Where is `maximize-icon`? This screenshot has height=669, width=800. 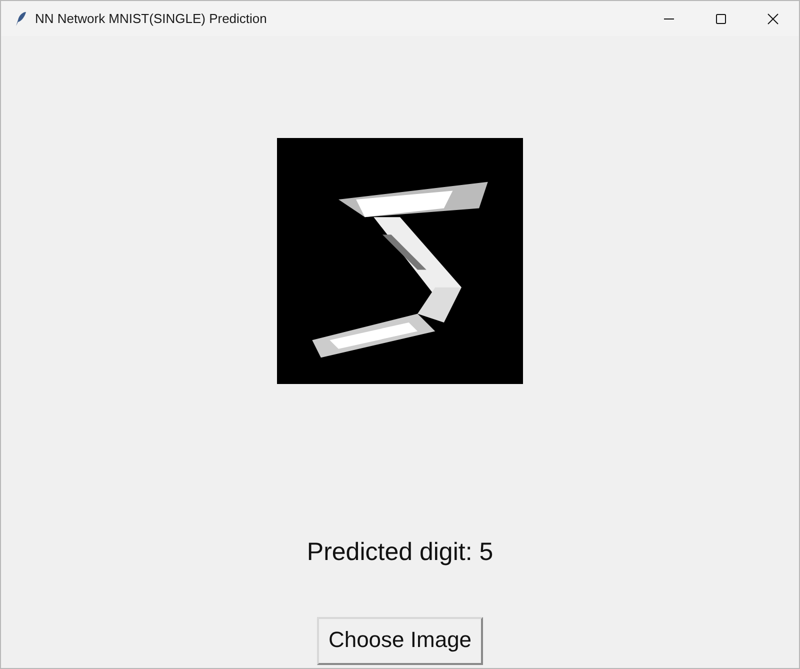 maximize-icon is located at coordinates (721, 18).